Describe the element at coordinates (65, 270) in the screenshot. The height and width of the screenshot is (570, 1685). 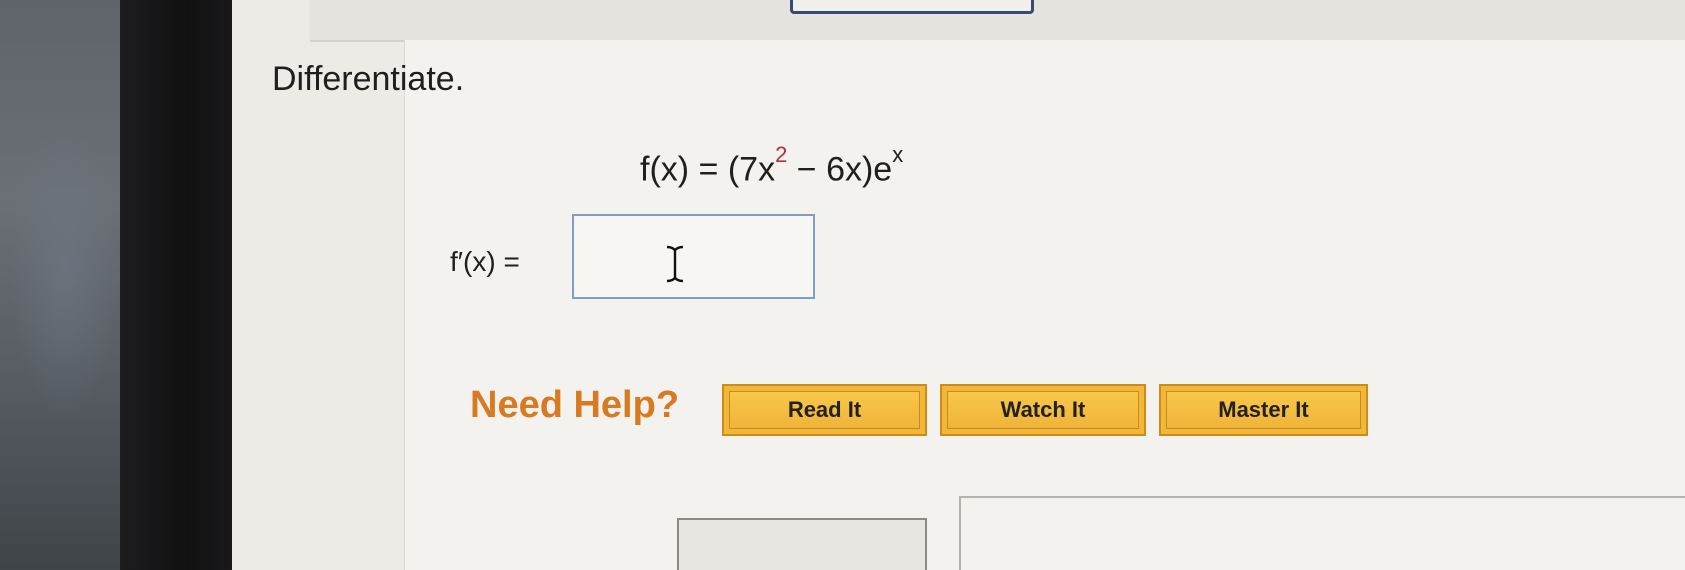
I see `background-object` at that location.